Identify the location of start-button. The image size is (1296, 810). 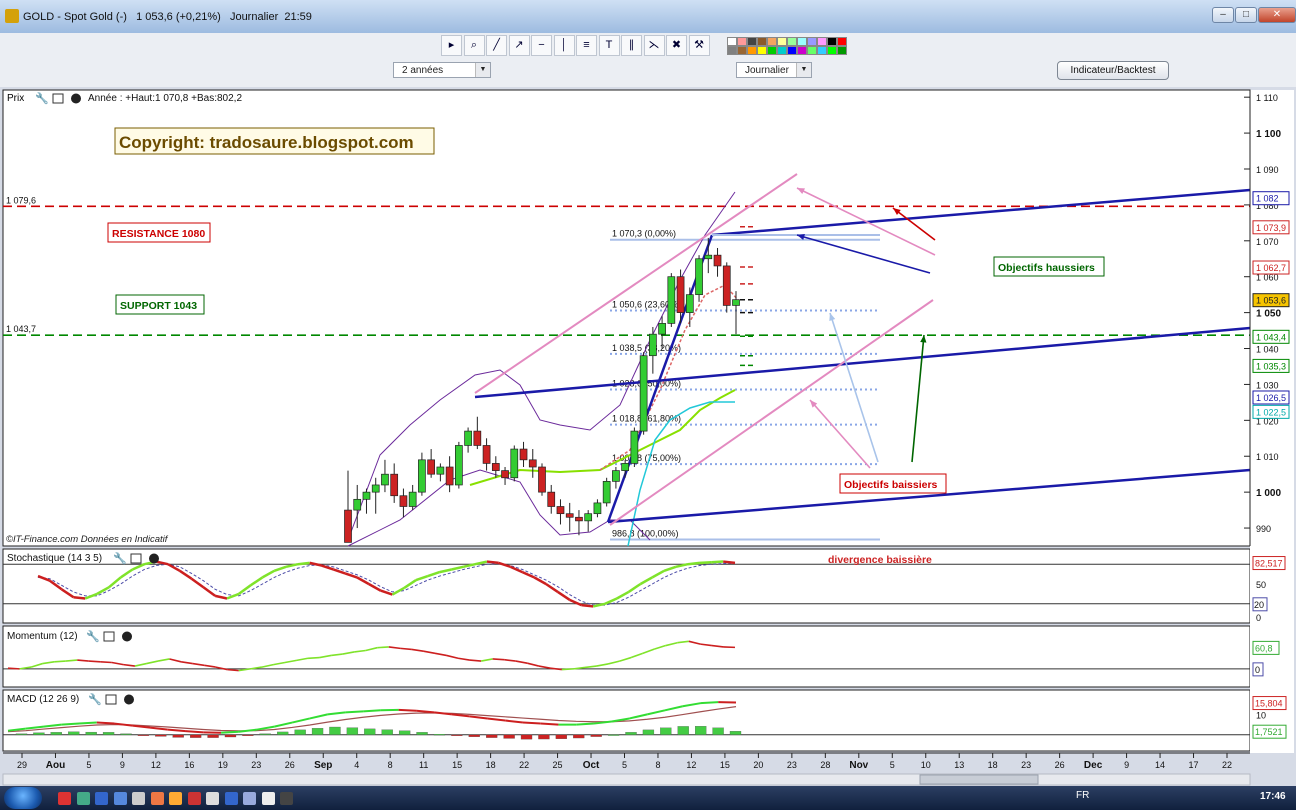
(23, 798).